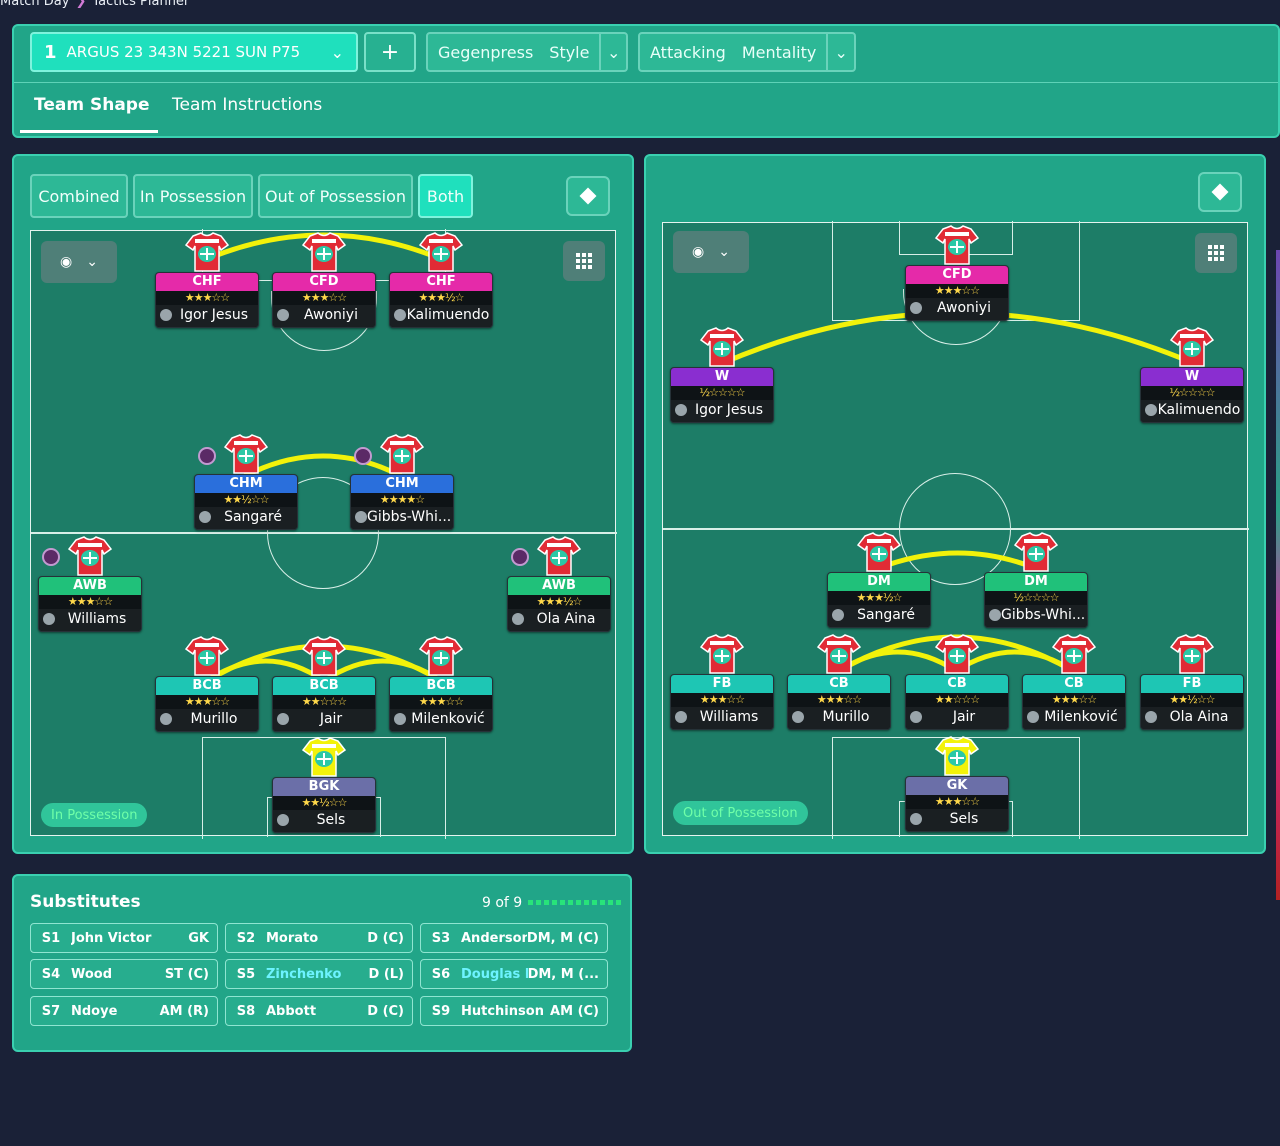 Image resolution: width=1280 pixels, height=1146 pixels. What do you see at coordinates (1192, 702) in the screenshot?
I see `player-card: FB ★★½☆☆ Ola Aina` at bounding box center [1192, 702].